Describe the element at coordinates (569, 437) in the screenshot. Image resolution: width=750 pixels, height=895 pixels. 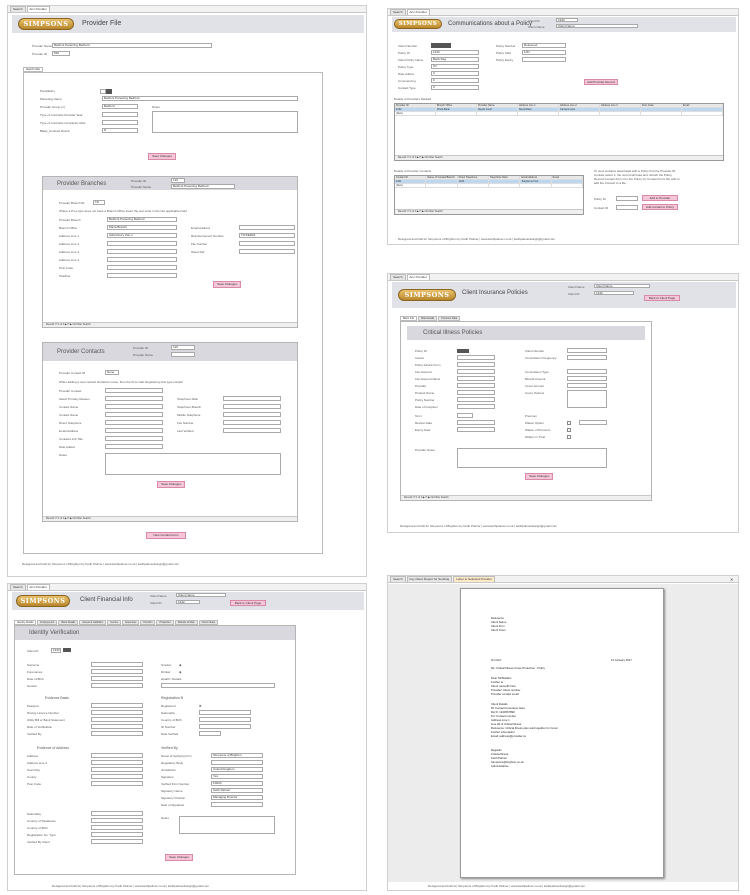
I see `written-in-trust-checkbox` at that location.